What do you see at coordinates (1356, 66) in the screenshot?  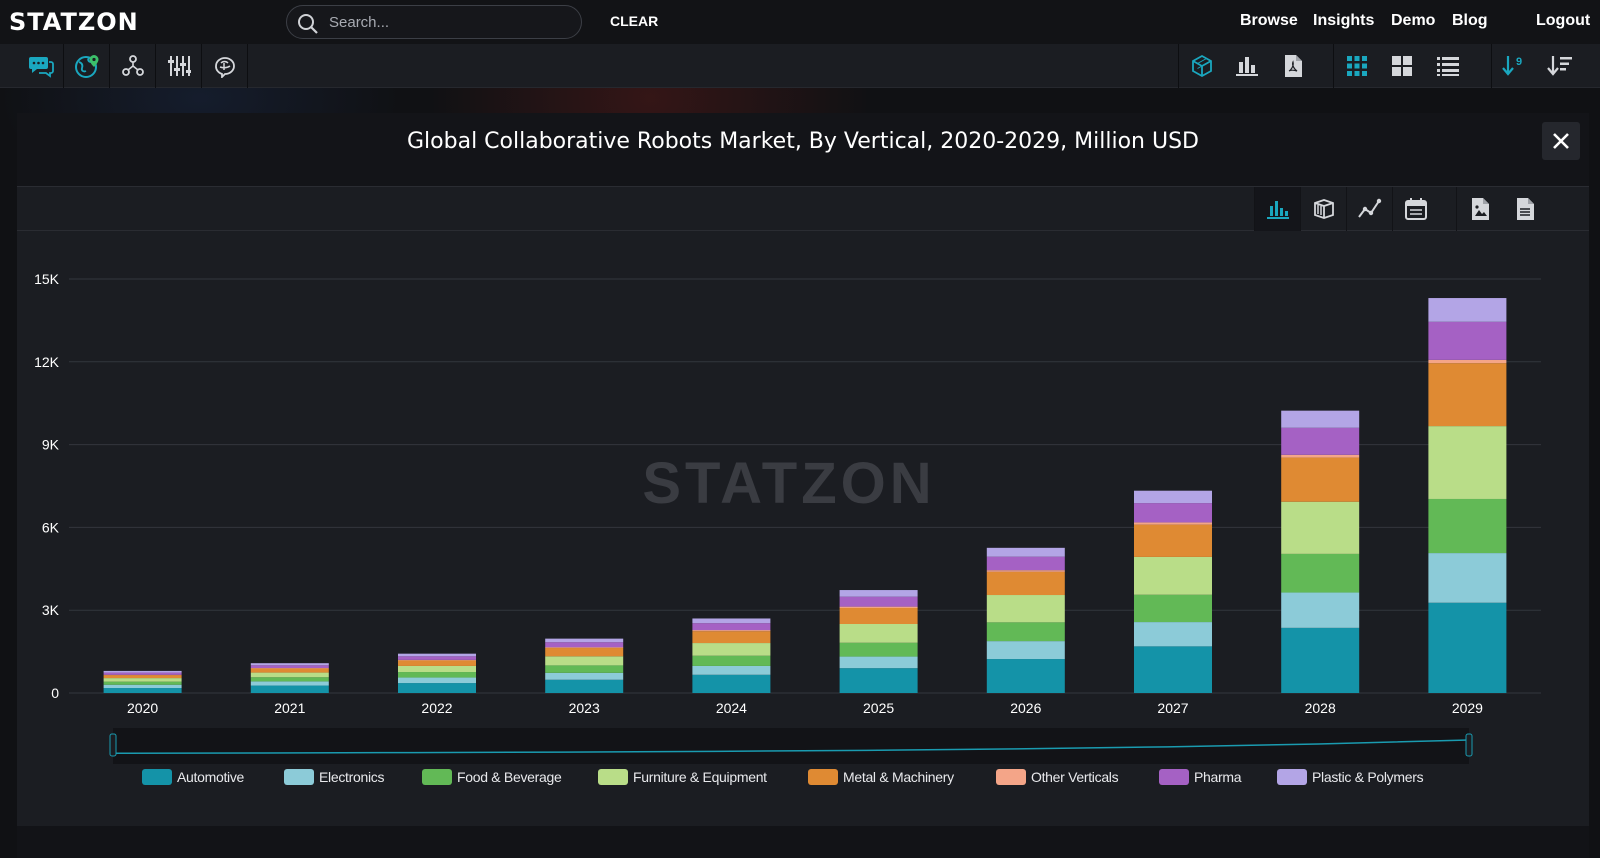 I see `grid-small-view-button` at bounding box center [1356, 66].